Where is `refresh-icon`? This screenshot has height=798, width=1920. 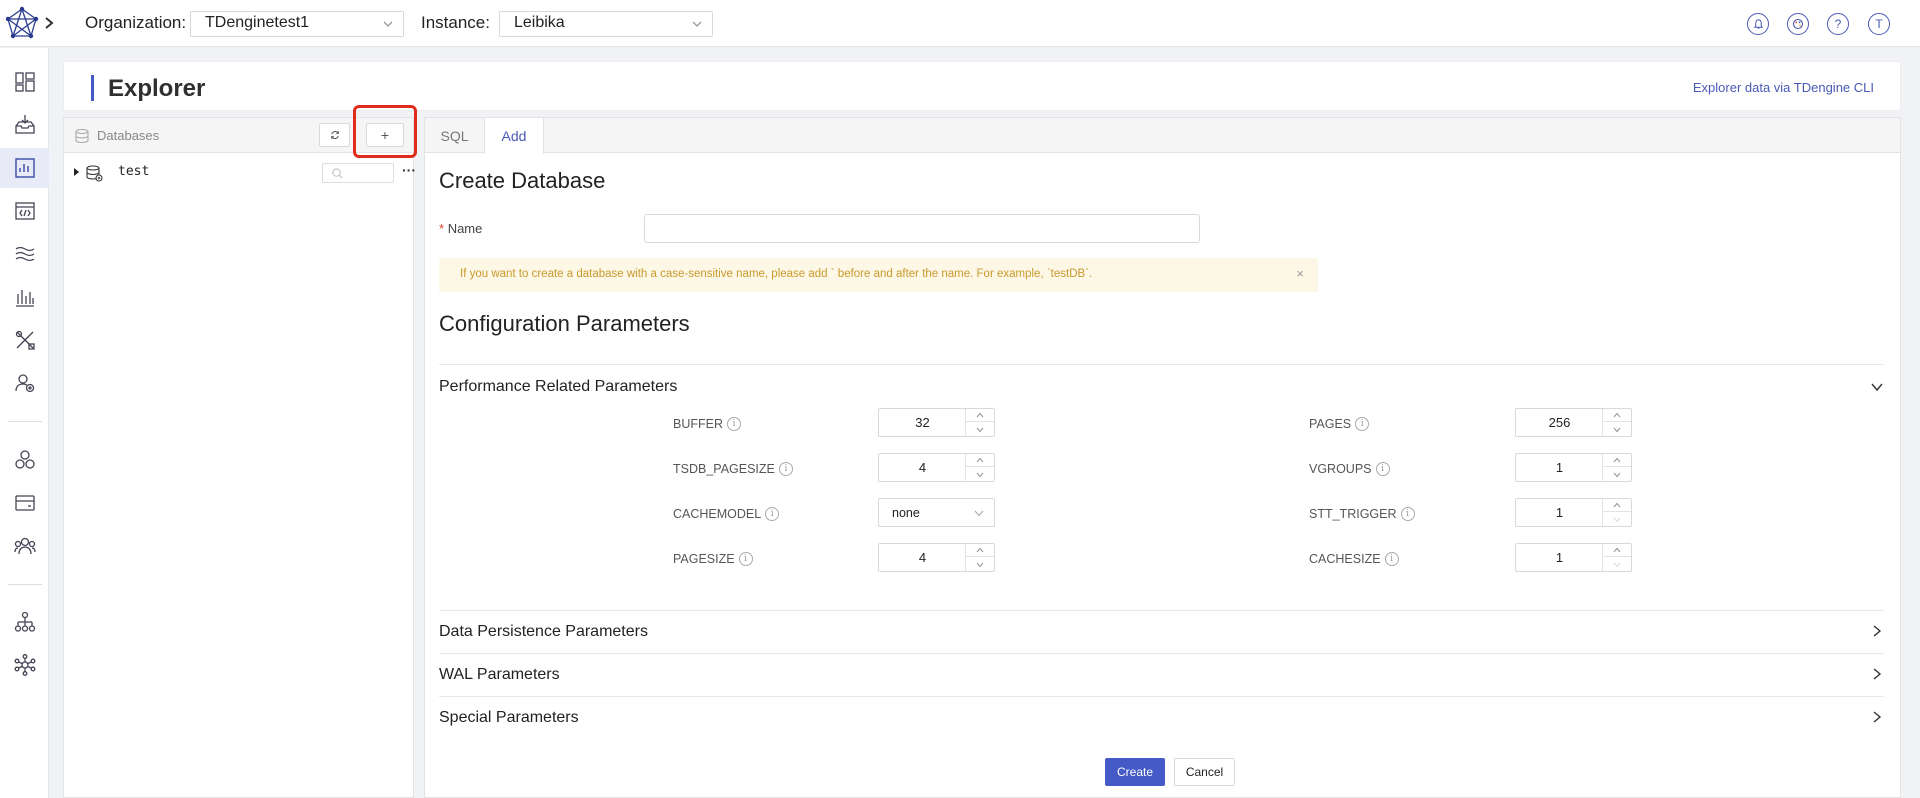
refresh-icon is located at coordinates (334, 135).